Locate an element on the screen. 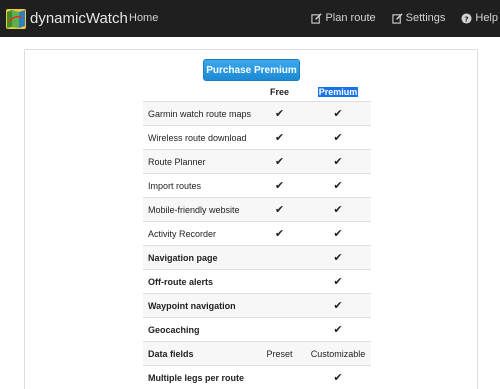  feature-label: Navigation page is located at coordinates (198, 258).